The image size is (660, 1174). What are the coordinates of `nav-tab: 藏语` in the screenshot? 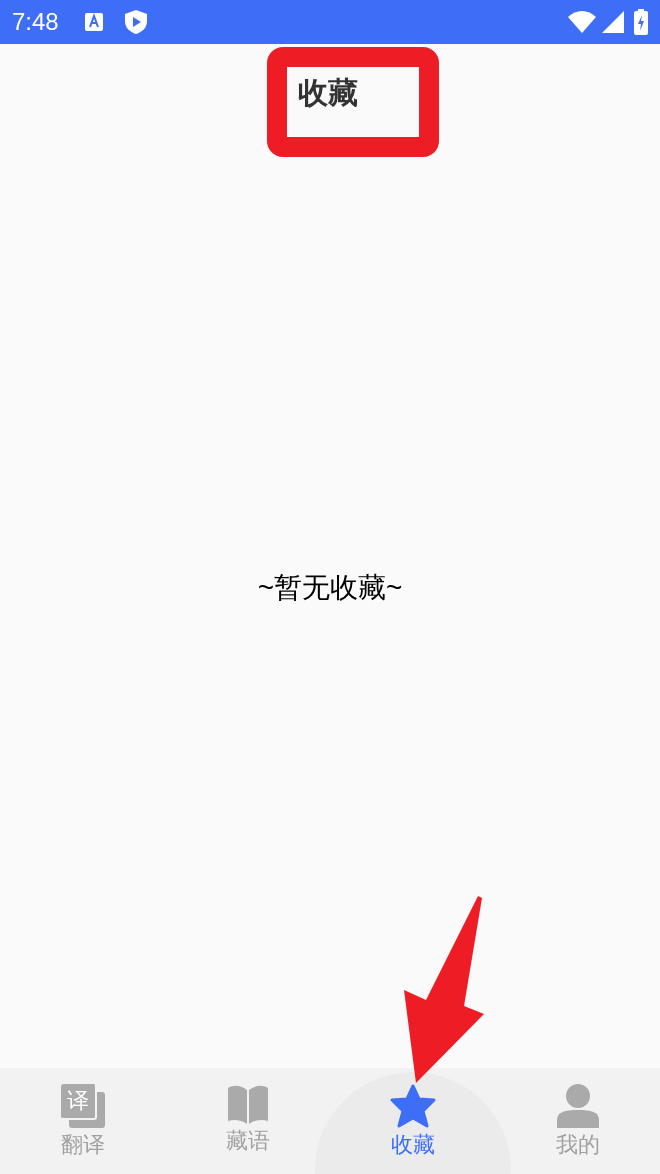 It's located at (247, 1120).